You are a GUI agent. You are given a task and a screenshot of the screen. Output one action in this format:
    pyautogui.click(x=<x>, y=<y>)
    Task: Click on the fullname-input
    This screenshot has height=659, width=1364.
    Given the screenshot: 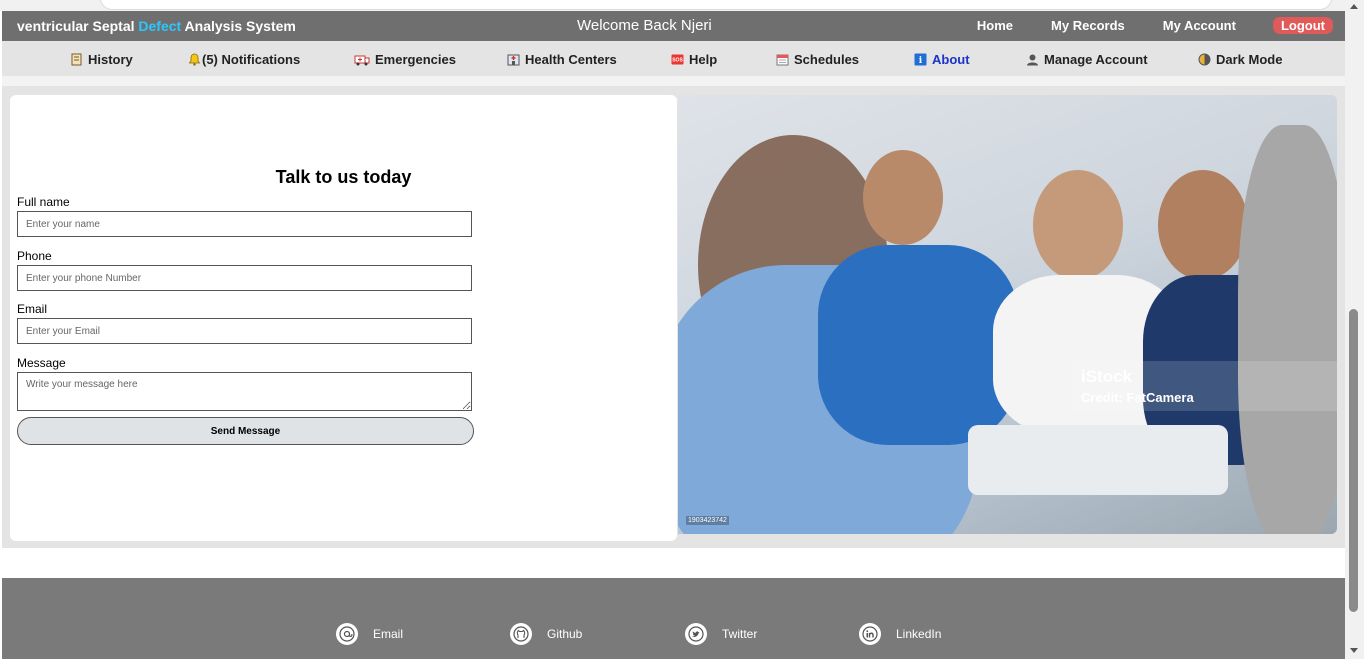 What is the action you would take?
    pyautogui.click(x=244, y=224)
    